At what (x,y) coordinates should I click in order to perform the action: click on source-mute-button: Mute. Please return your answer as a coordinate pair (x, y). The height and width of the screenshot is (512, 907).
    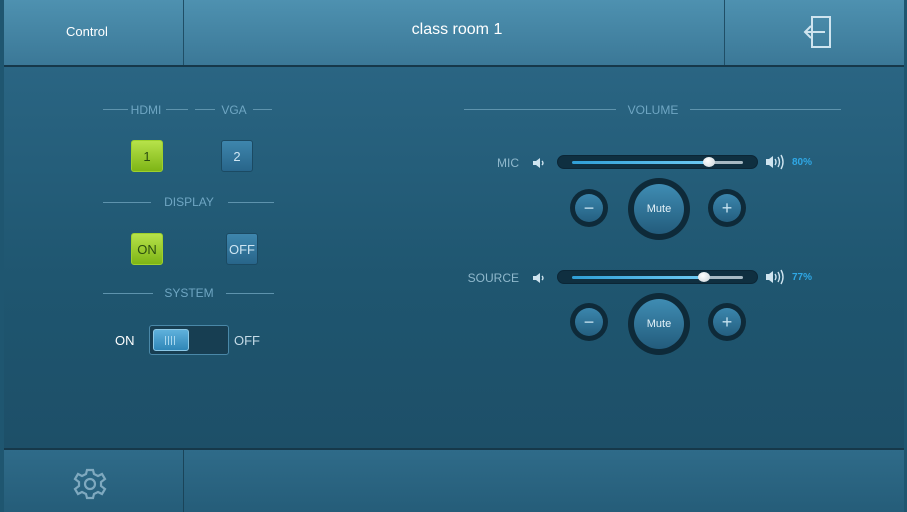
    Looking at the image, I should click on (659, 324).